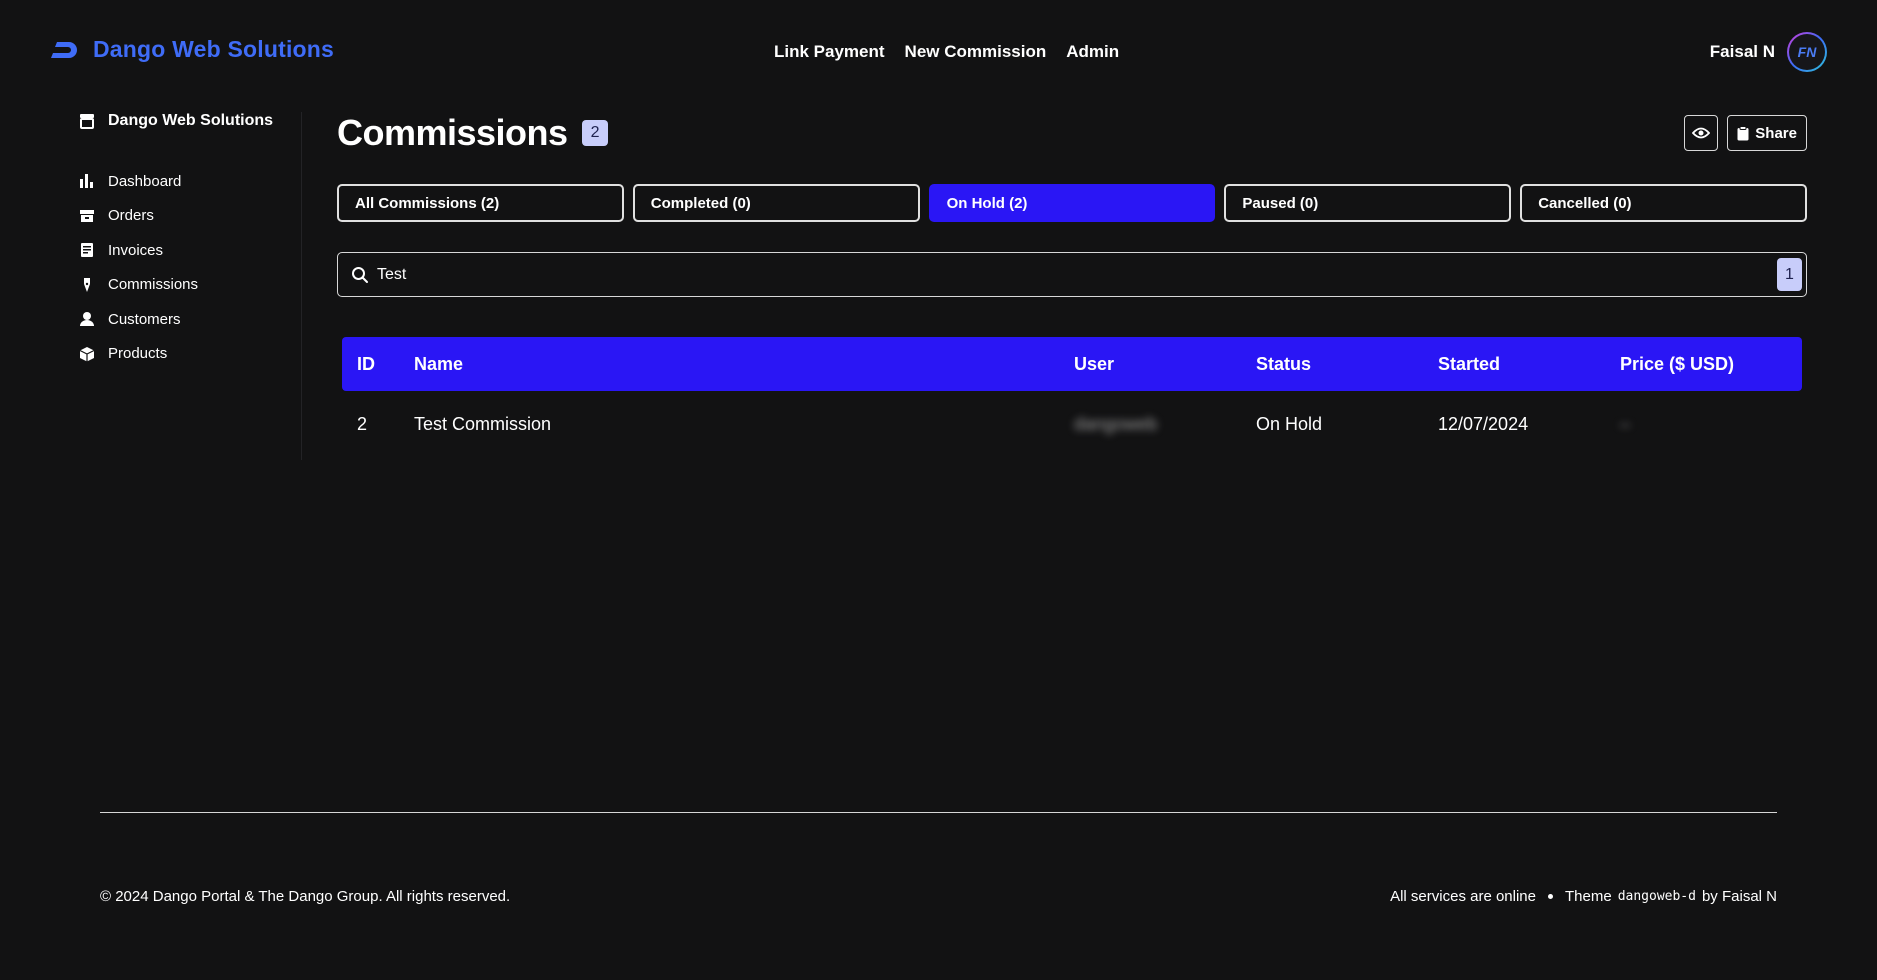  I want to click on pen-nib-icon, so click(87, 285).